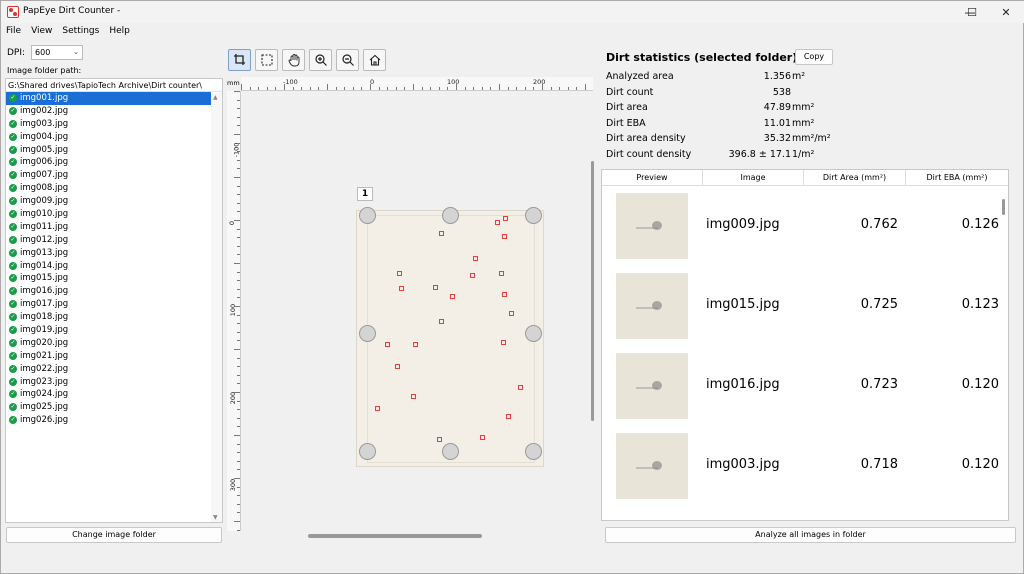  What do you see at coordinates (41, 31) in the screenshot?
I see `menu-view: View` at bounding box center [41, 31].